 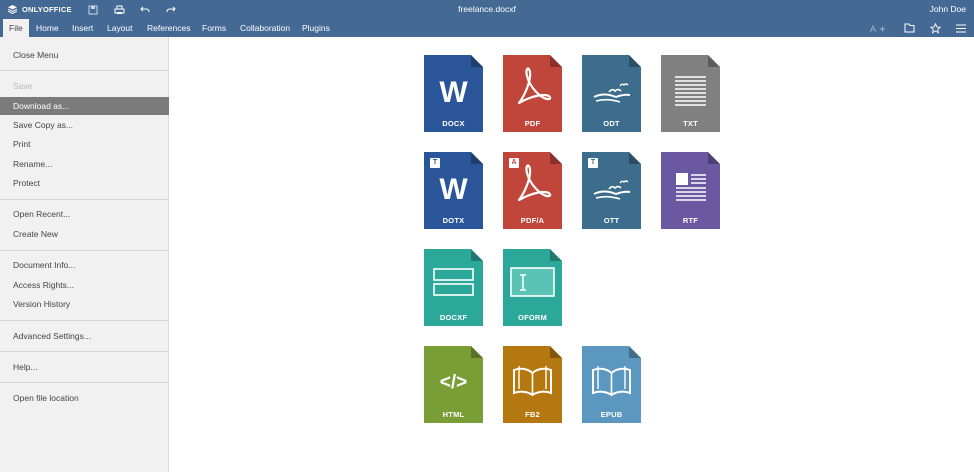 What do you see at coordinates (84, 304) in the screenshot?
I see `menu-item-version-history: Version History` at bounding box center [84, 304].